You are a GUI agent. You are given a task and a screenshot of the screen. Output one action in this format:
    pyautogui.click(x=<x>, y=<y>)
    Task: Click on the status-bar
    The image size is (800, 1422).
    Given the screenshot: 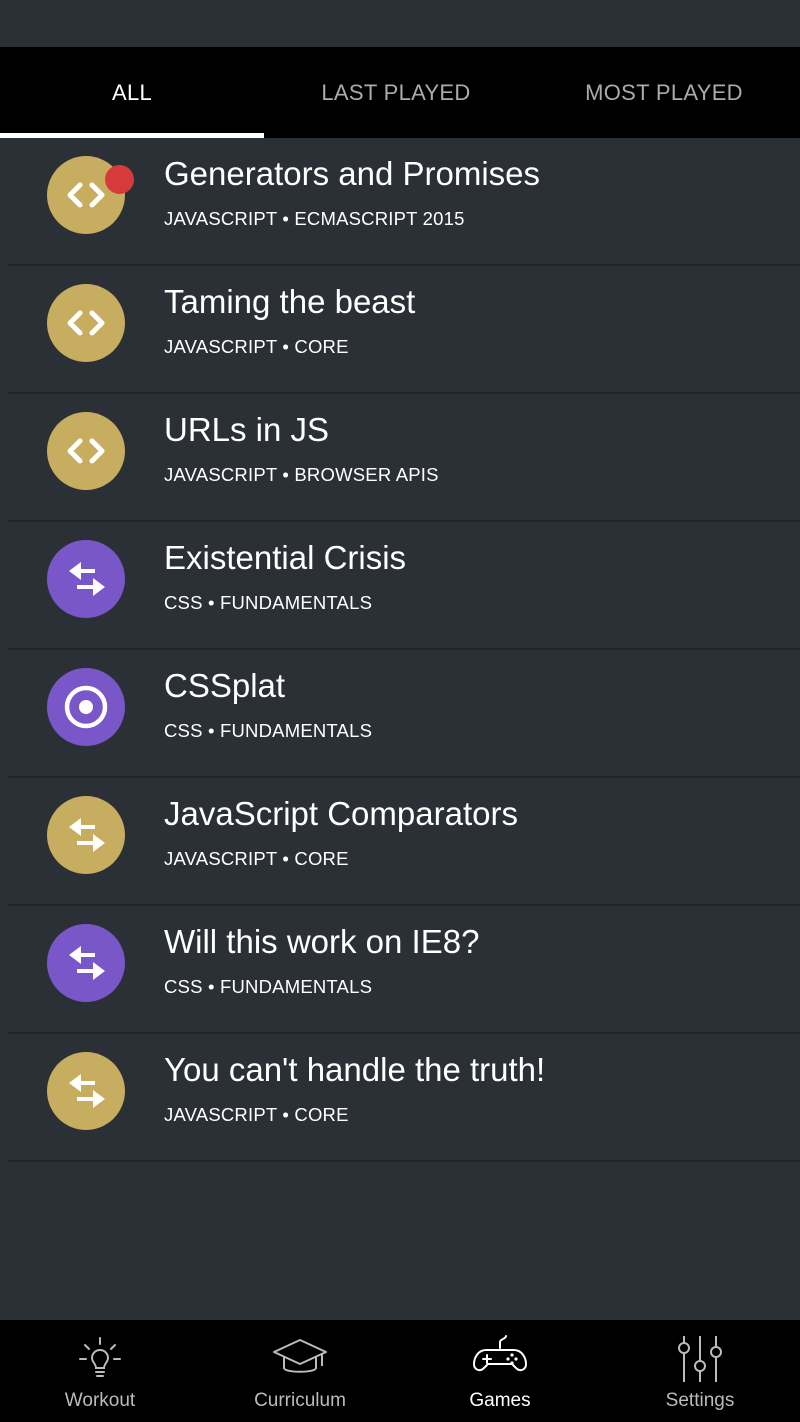 What is the action you would take?
    pyautogui.click(x=400, y=23)
    